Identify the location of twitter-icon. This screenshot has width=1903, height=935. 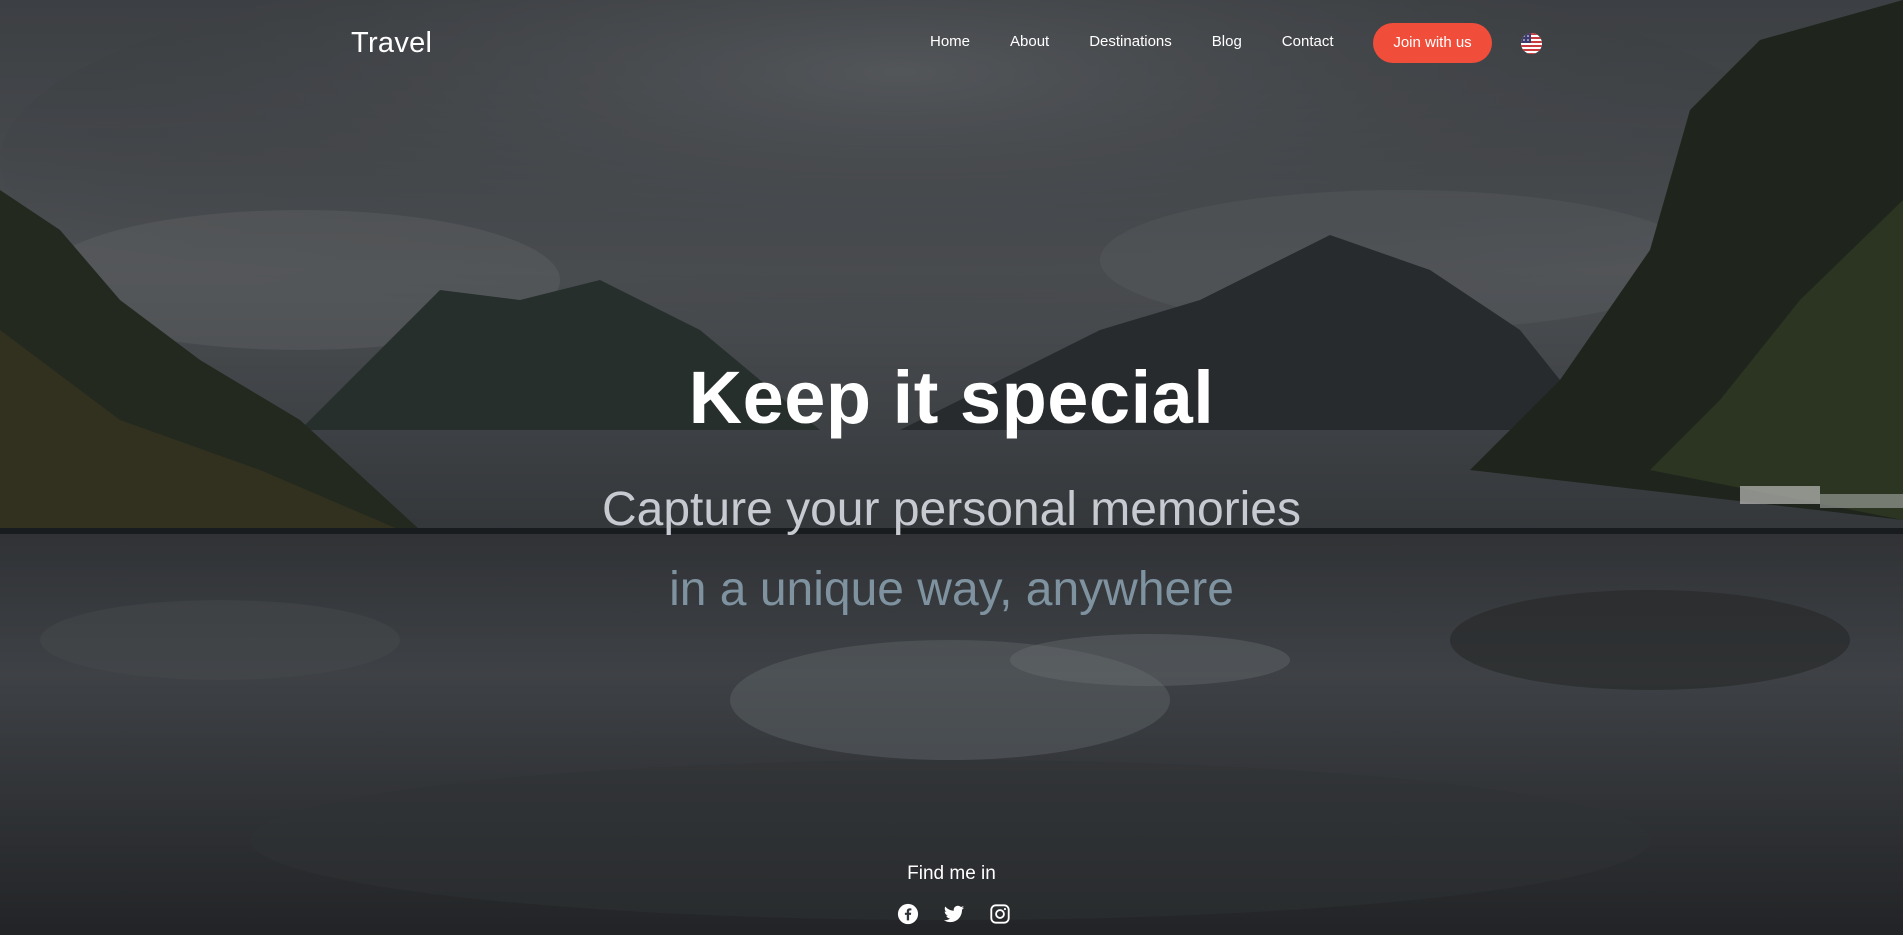
(954, 914).